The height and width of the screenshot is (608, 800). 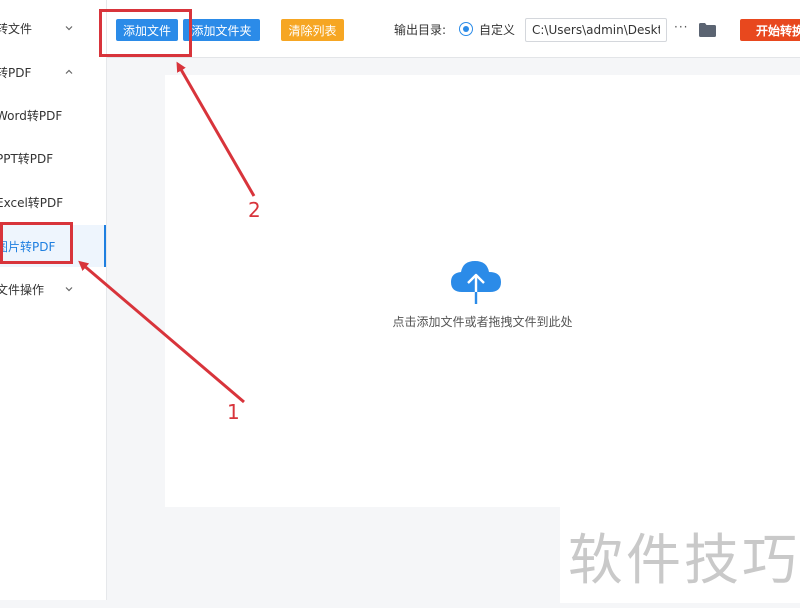 I want to click on sidebar-item-label: Excel转PDF, so click(x=32, y=202).